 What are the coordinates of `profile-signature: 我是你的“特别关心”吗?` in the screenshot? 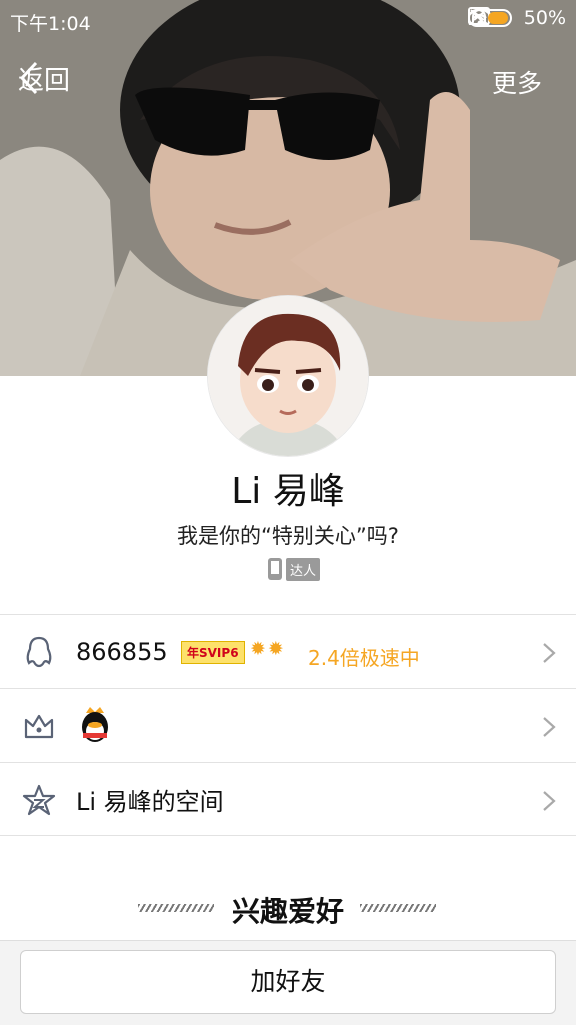 It's located at (288, 536).